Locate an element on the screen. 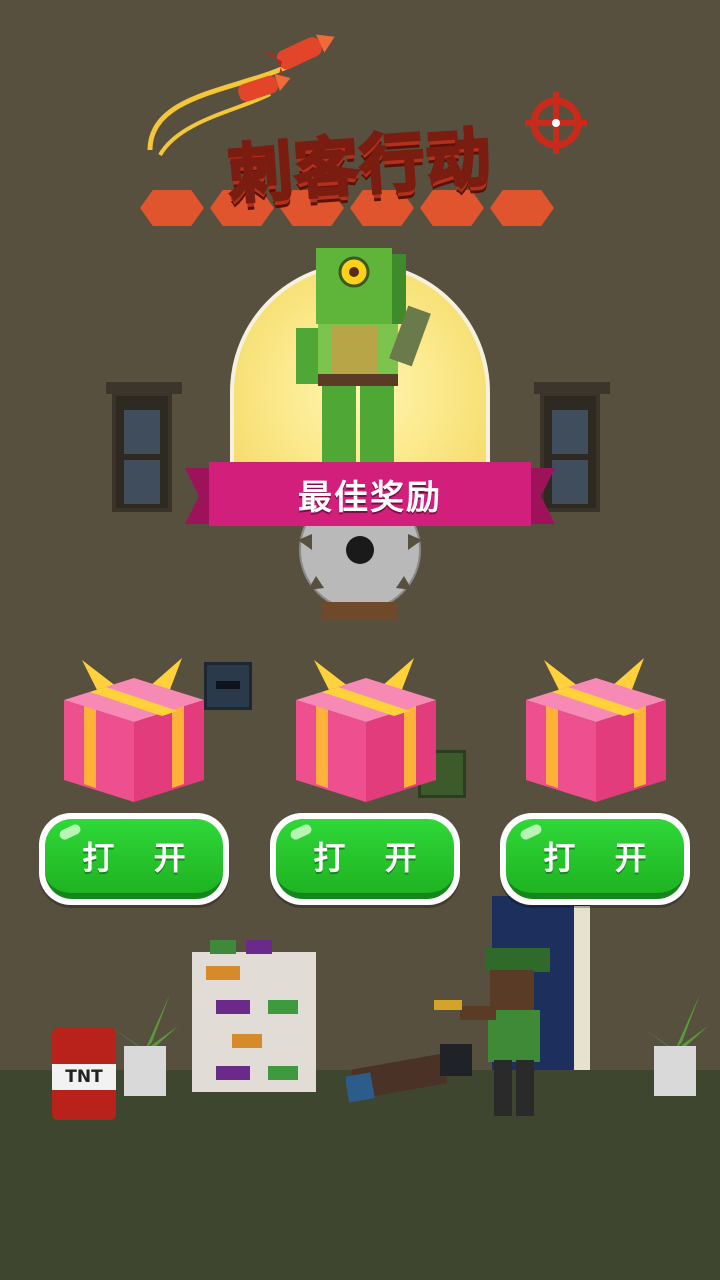 The image size is (720, 1280). open-gift-button-3: 打 开 is located at coordinates (595, 859).